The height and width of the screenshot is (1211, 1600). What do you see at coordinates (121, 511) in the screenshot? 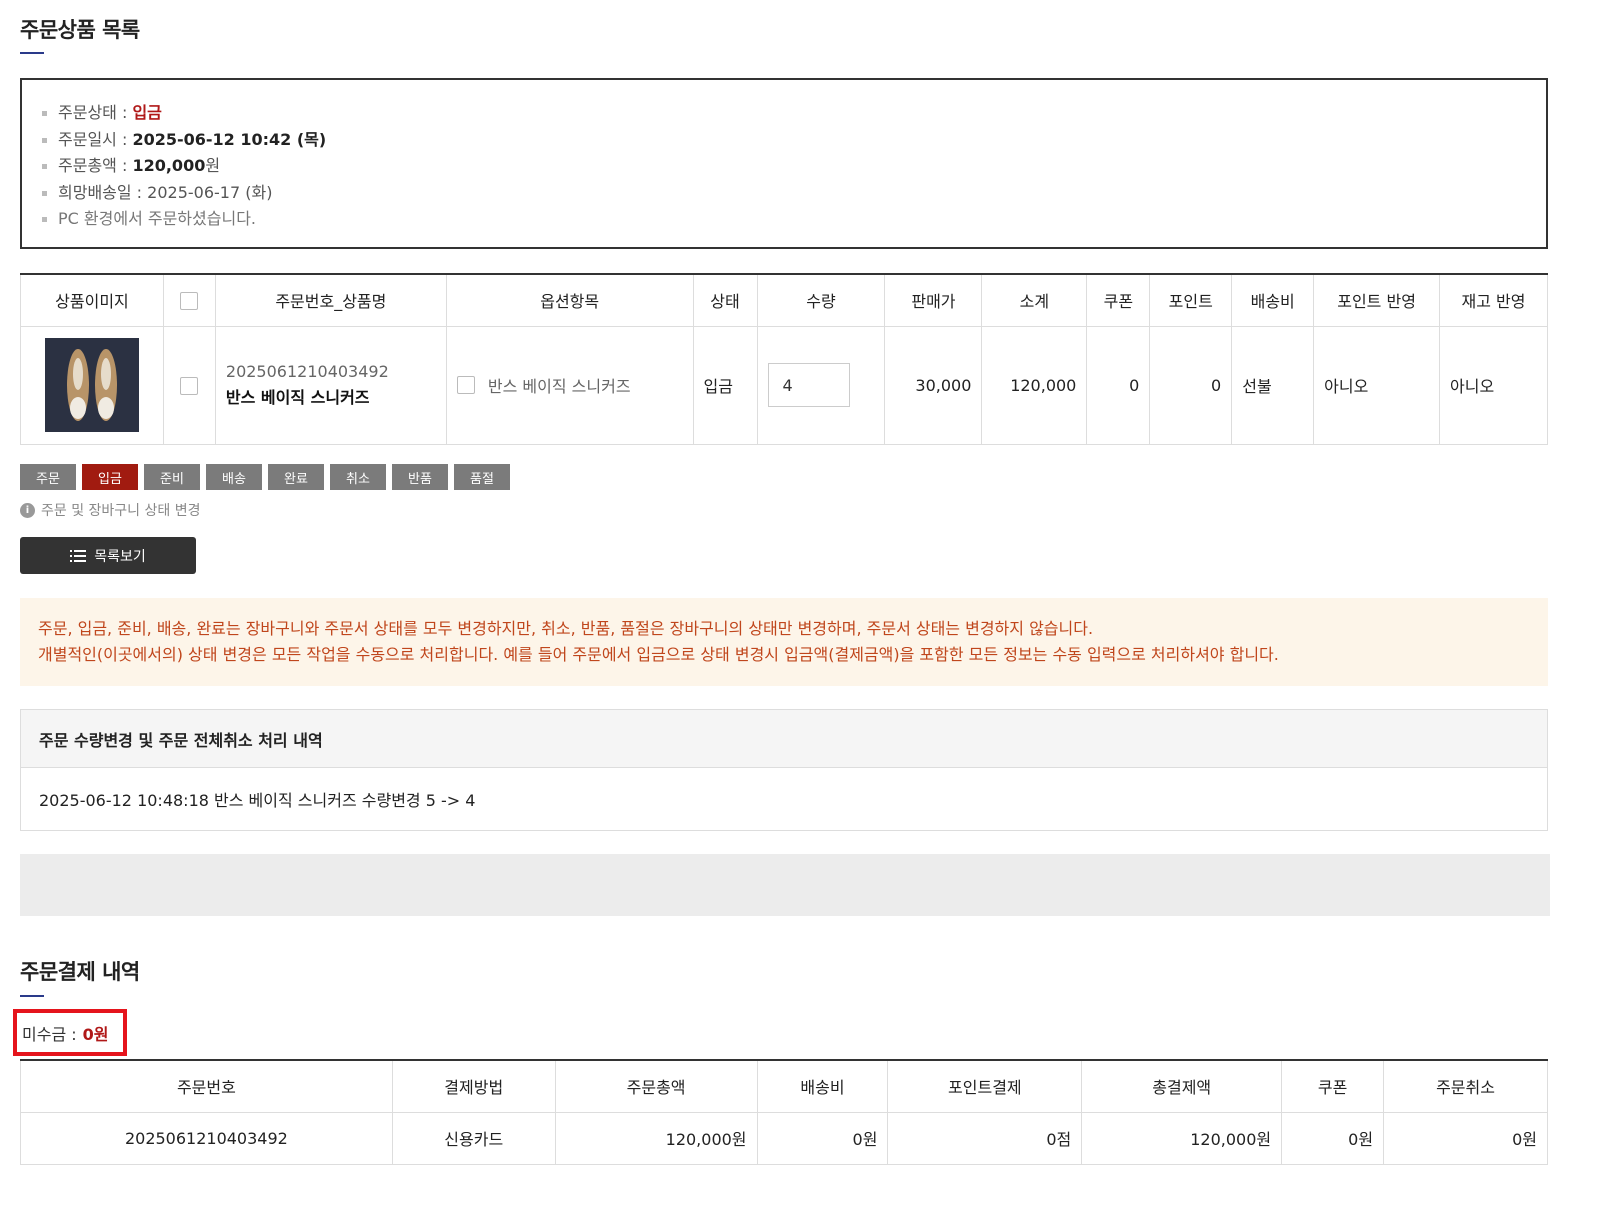
I see `status-help-text: 주문 및 장바구니 상태 변경` at bounding box center [121, 511].